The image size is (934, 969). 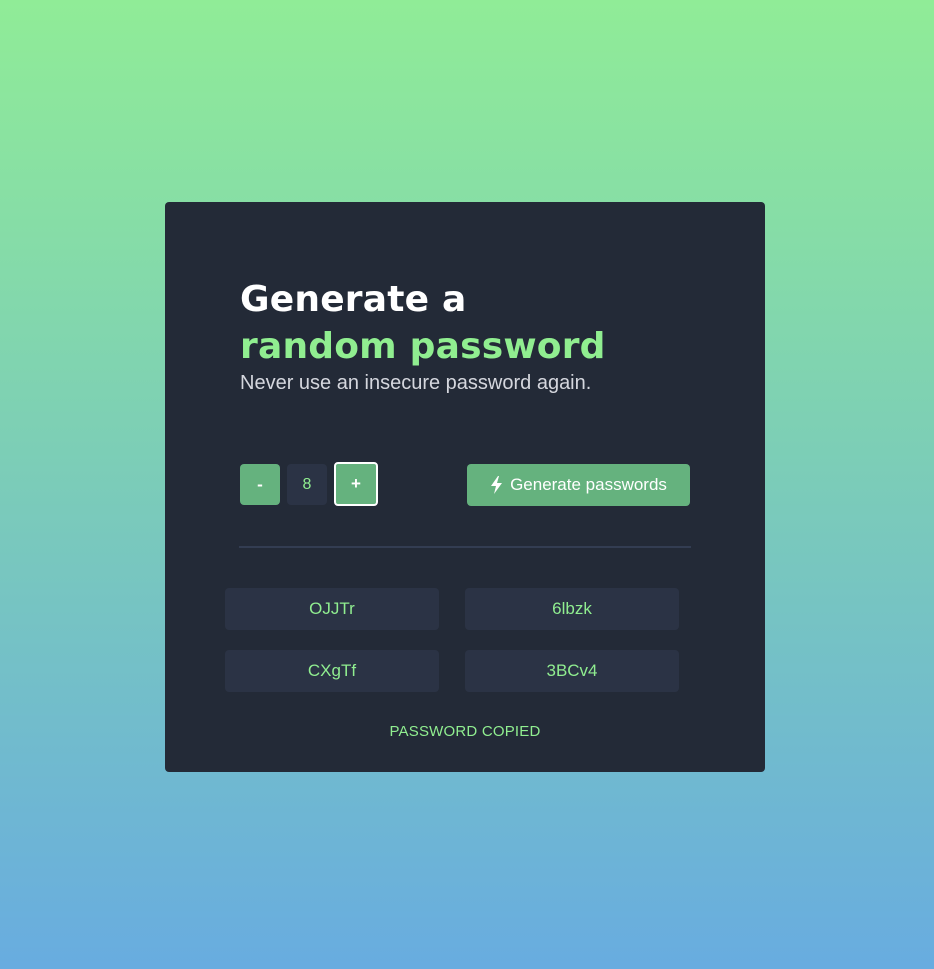 What do you see at coordinates (307, 484) in the screenshot?
I see `length-value: 8` at bounding box center [307, 484].